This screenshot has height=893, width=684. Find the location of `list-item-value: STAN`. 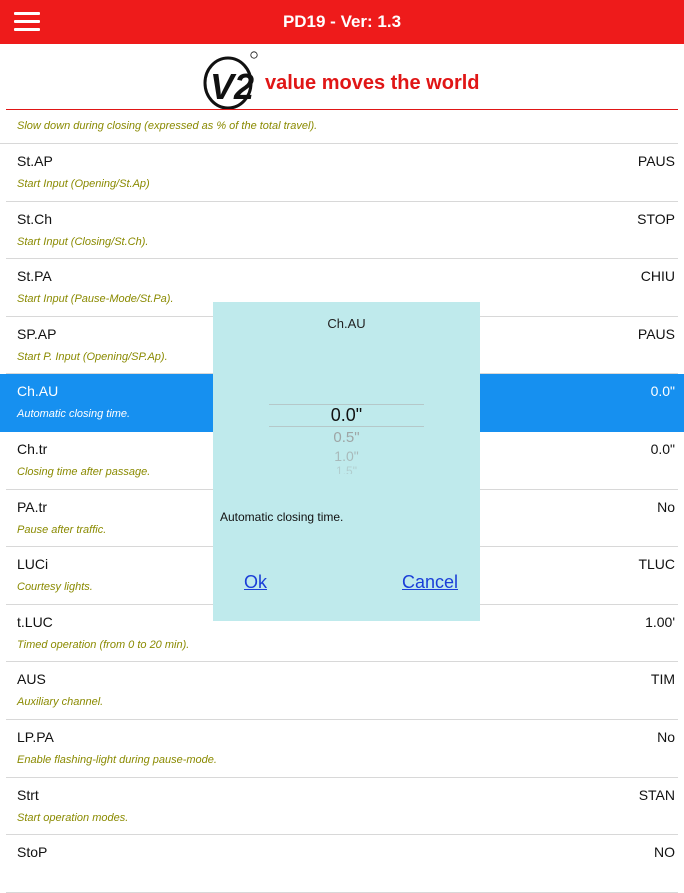

list-item-value: STAN is located at coordinates (656, 794).